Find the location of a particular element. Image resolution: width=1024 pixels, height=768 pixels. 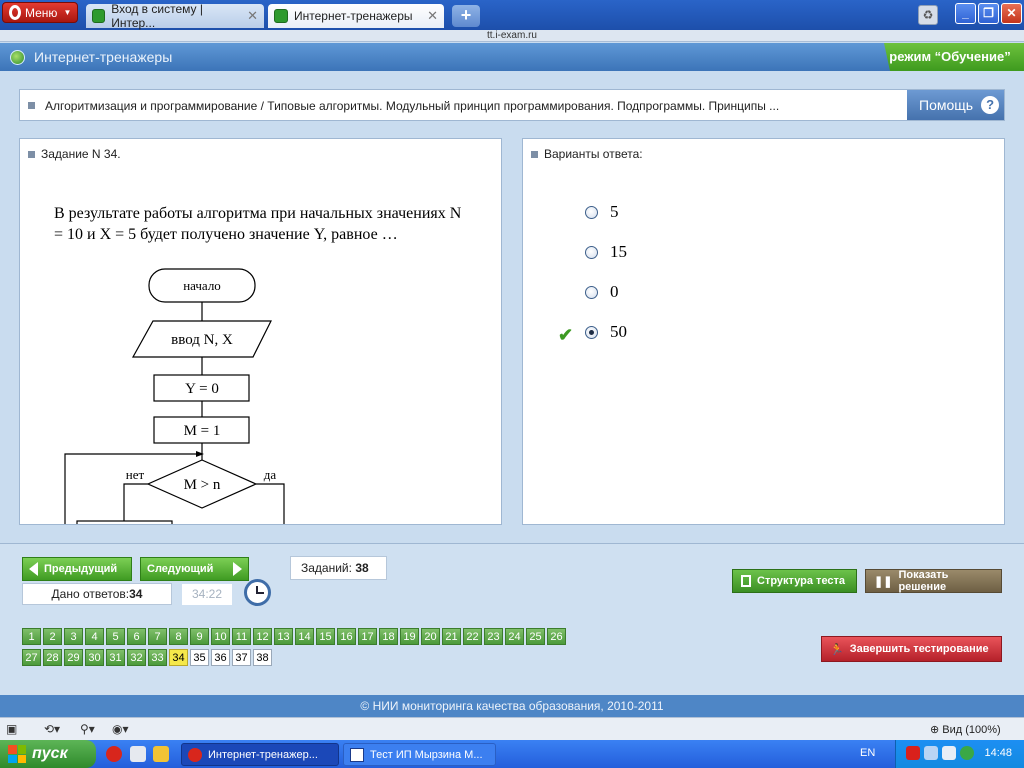

task-heading: Задание N 34. is located at coordinates (74, 154).